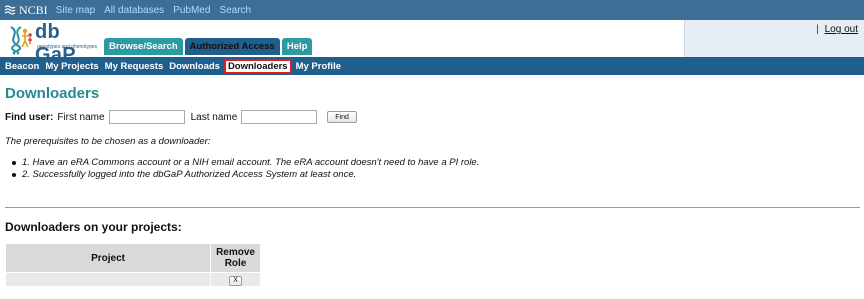 The image size is (864, 299). I want to click on page-title: Downloaders, so click(52, 93).